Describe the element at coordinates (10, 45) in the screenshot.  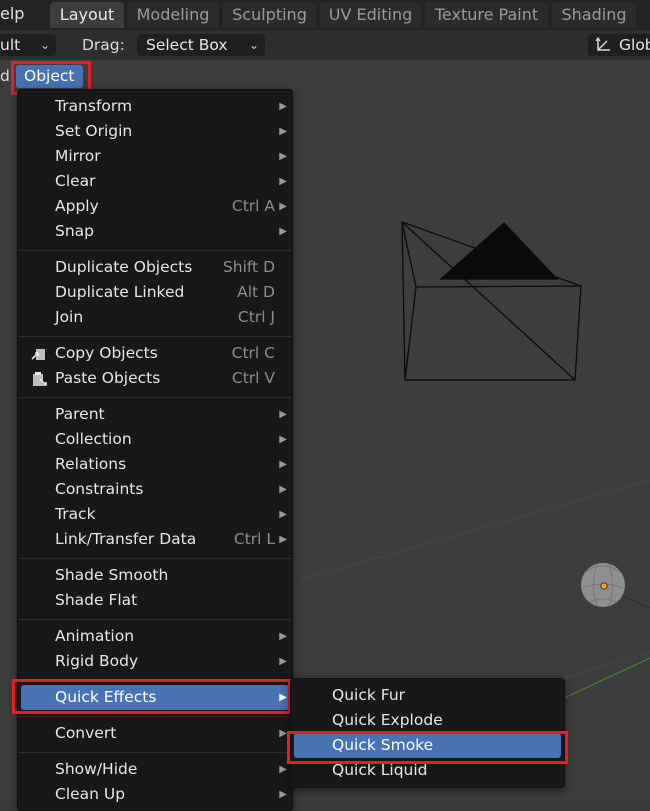
I see `mode-dropdown-label: ult` at that location.